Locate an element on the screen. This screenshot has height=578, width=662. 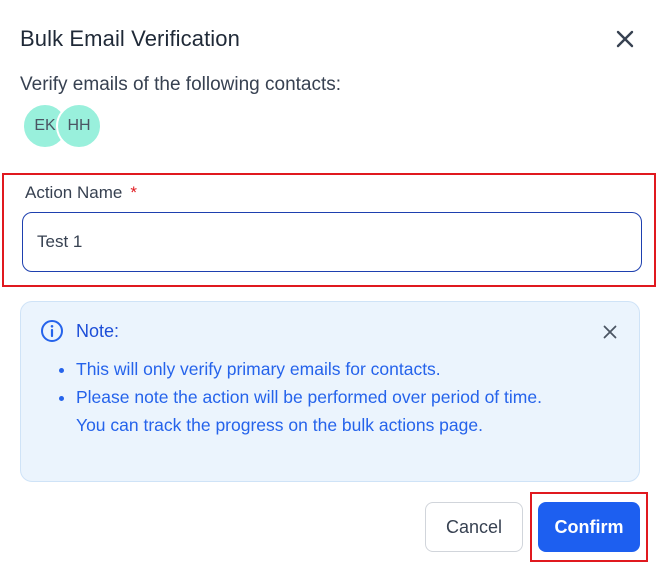
note-close-button is located at coordinates (610, 332).